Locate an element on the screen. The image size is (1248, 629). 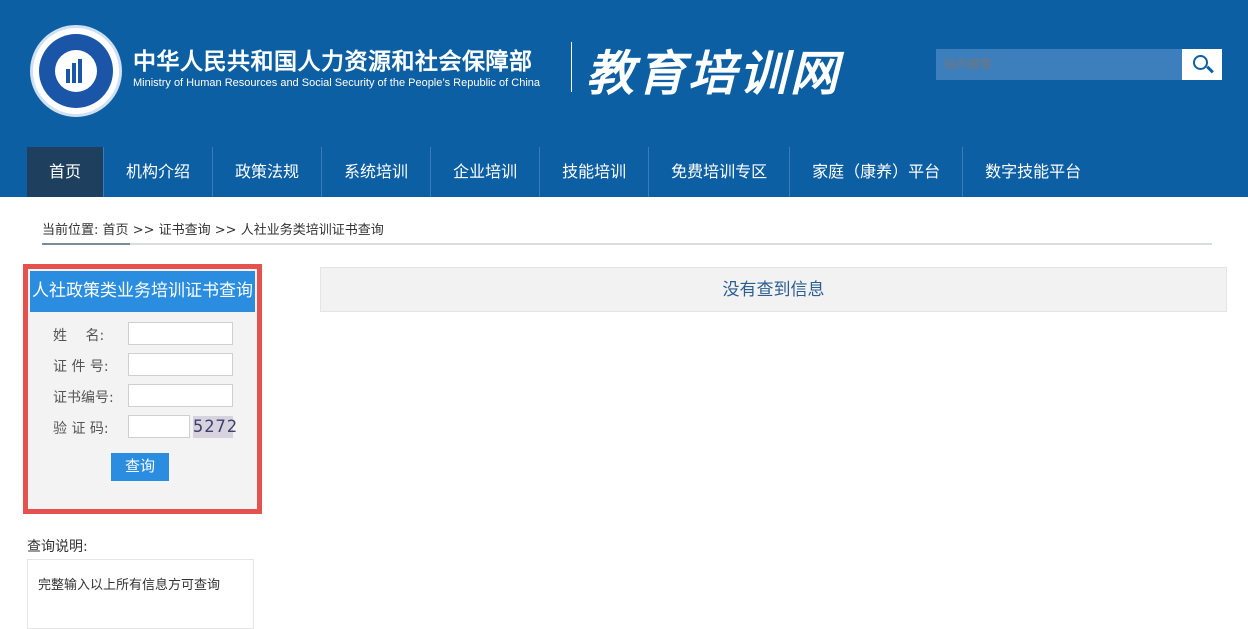
id-number-row: 证 件 号: is located at coordinates (142, 365).